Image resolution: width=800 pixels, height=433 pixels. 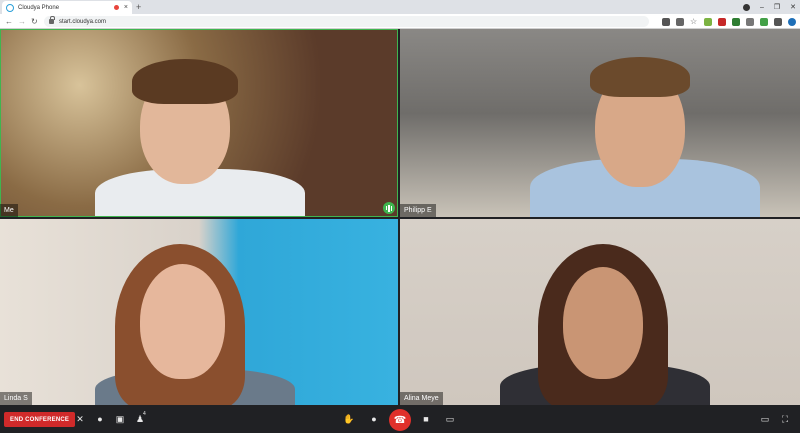 What do you see at coordinates (80, 419) in the screenshot?
I see `mute-speaker-icon: ✕` at bounding box center [80, 419].